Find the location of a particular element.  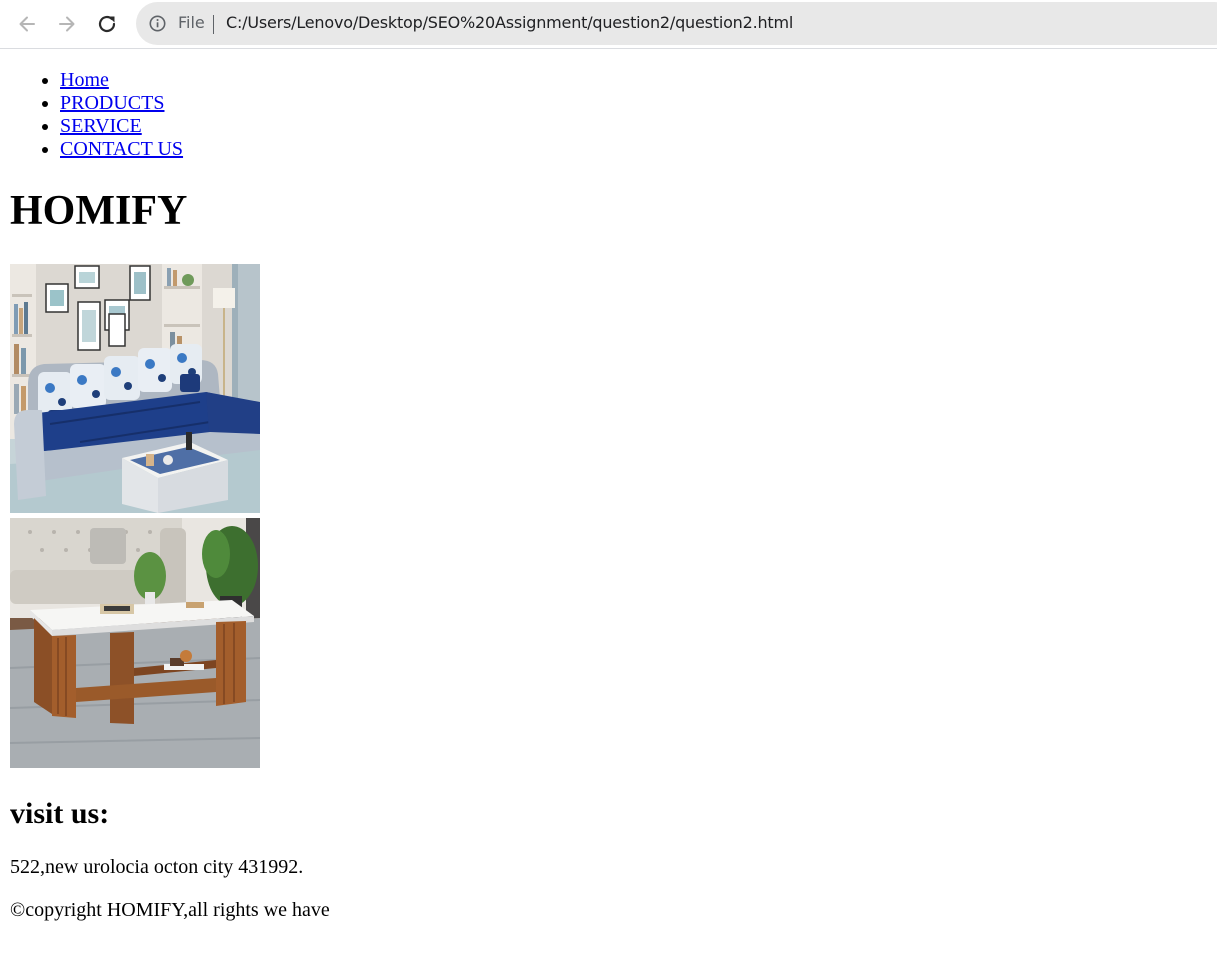

scheme-label: File is located at coordinates (191, 22).